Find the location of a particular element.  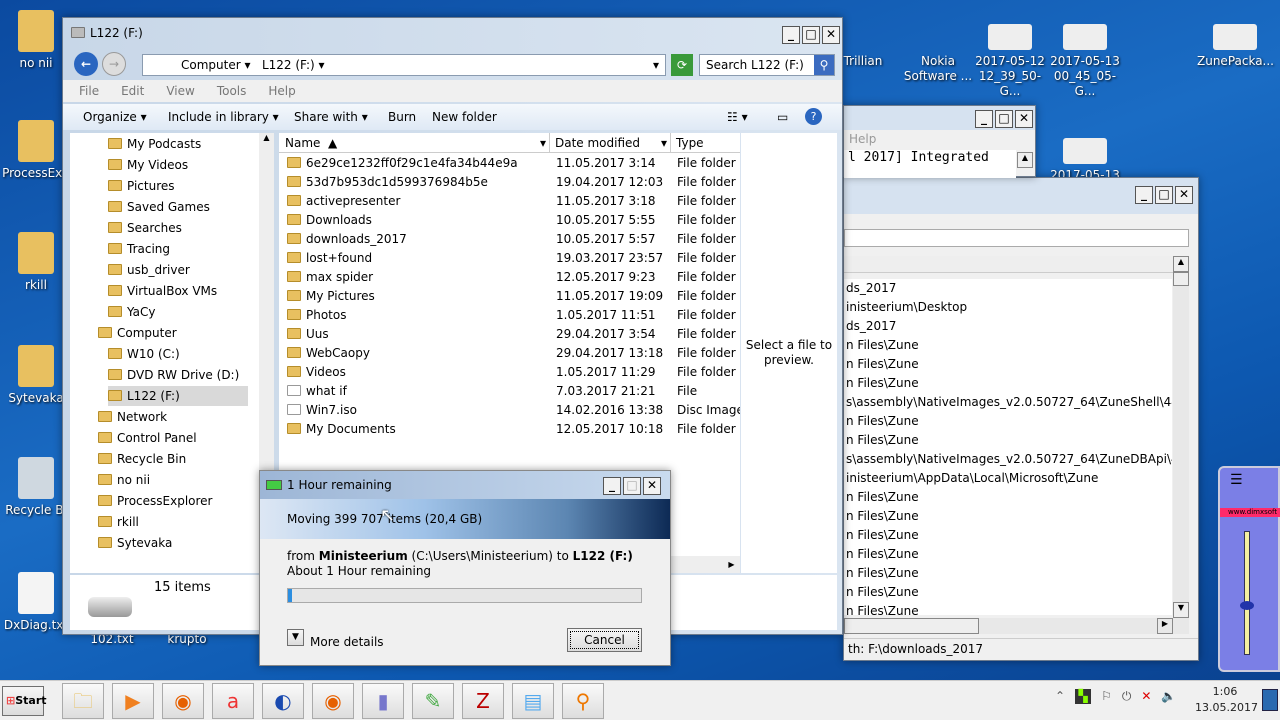

nav-item: Computer is located at coordinates (173, 333).